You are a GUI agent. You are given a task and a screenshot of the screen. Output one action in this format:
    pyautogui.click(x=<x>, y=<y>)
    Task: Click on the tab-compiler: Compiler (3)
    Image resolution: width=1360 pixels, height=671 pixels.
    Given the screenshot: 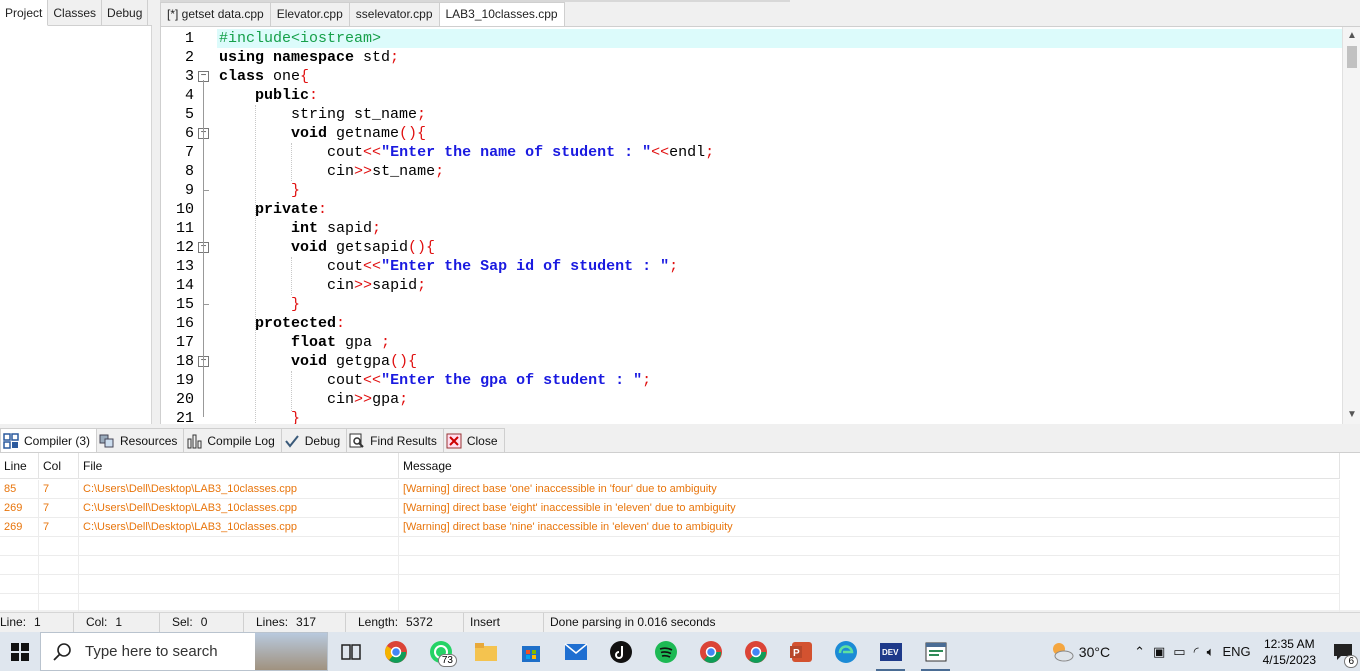 What is the action you would take?
    pyautogui.click(x=49, y=440)
    